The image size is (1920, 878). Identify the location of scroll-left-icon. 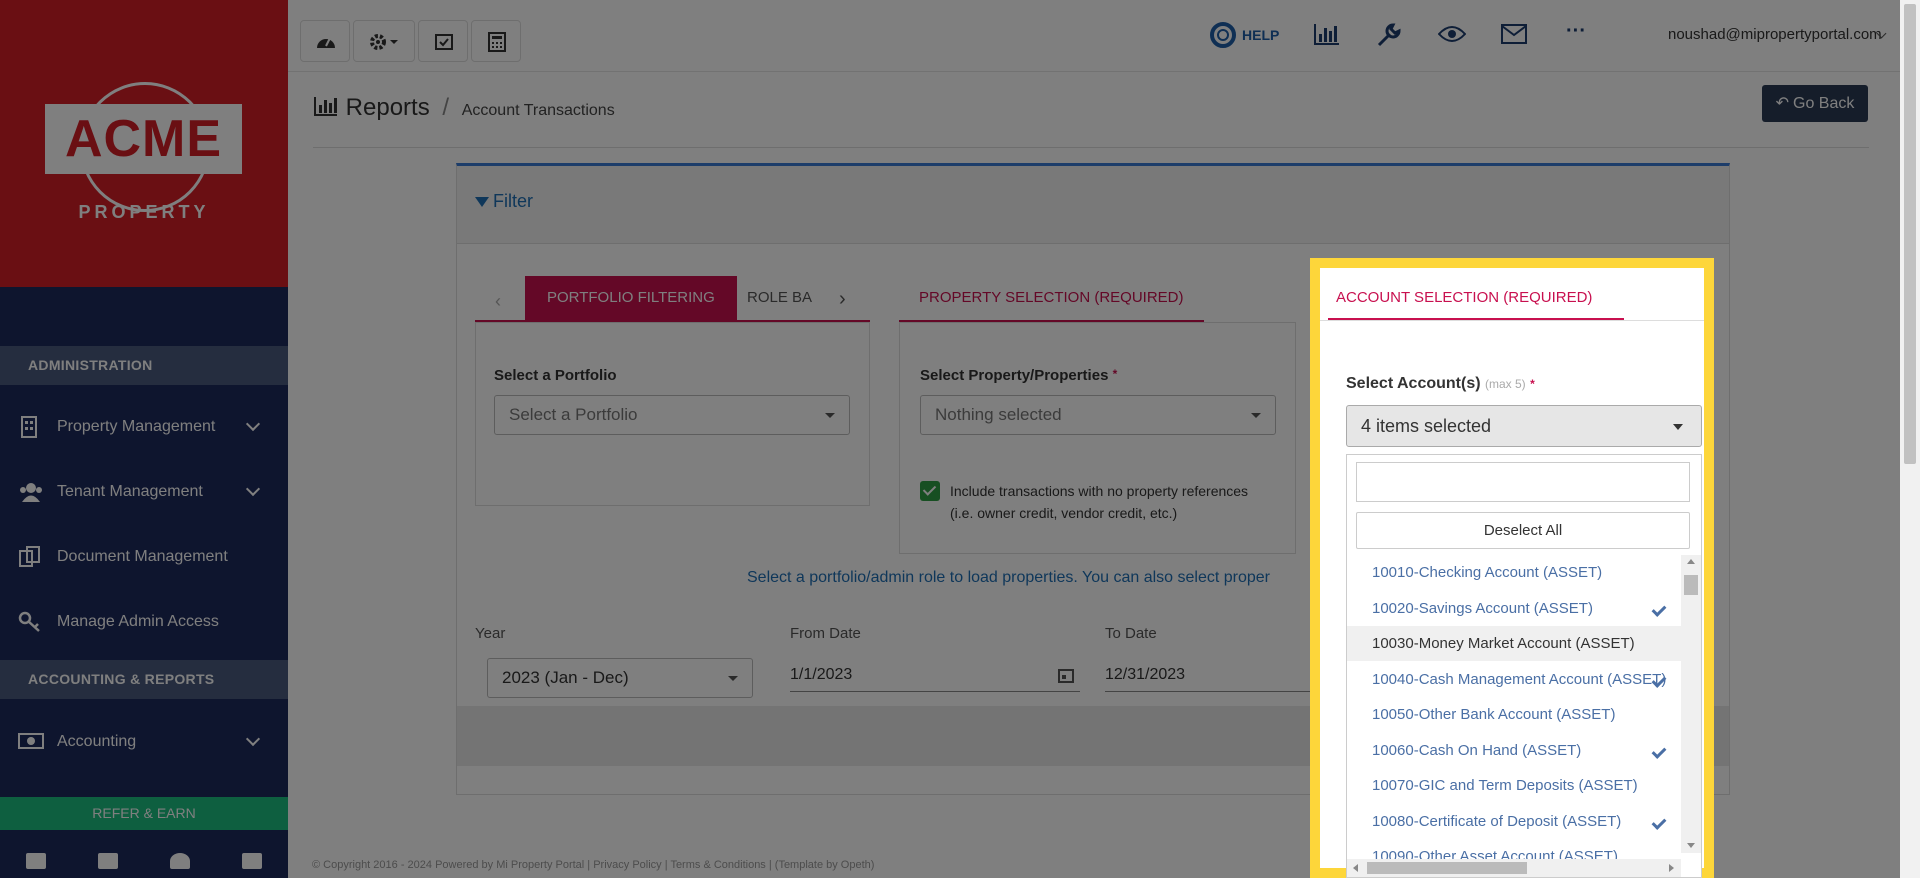
(1355, 868).